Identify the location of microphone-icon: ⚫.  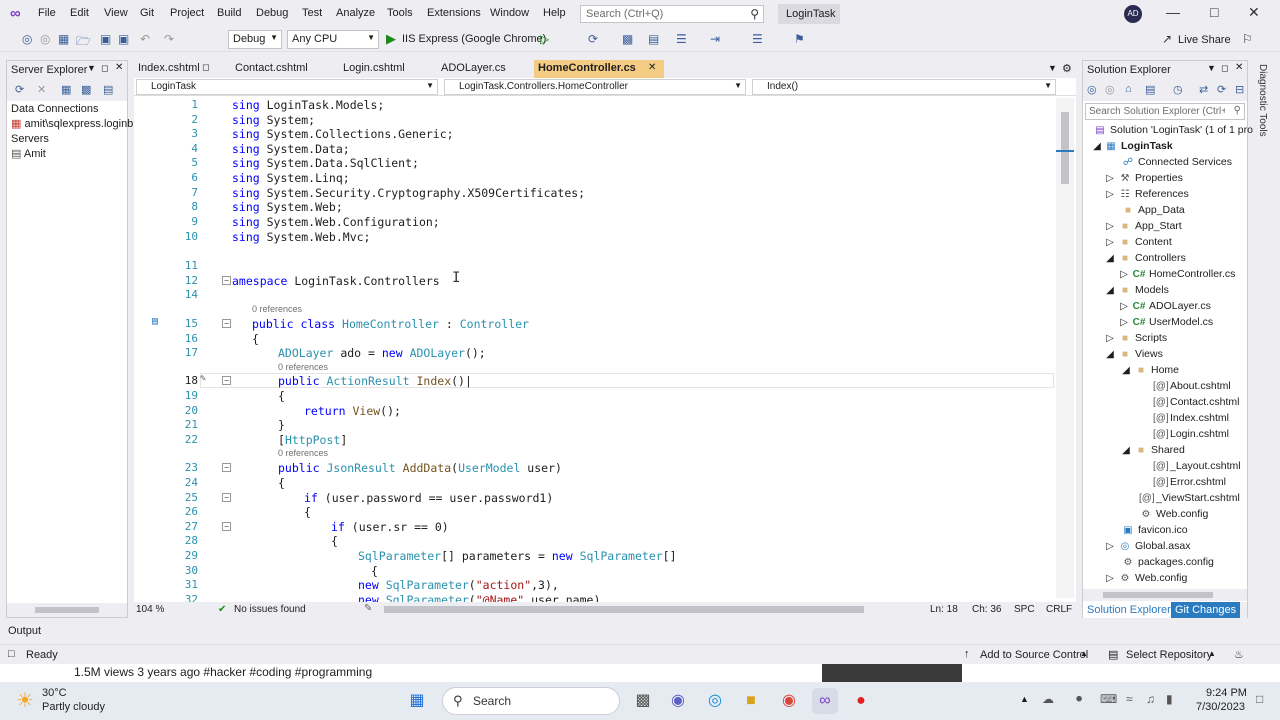
(1079, 699).